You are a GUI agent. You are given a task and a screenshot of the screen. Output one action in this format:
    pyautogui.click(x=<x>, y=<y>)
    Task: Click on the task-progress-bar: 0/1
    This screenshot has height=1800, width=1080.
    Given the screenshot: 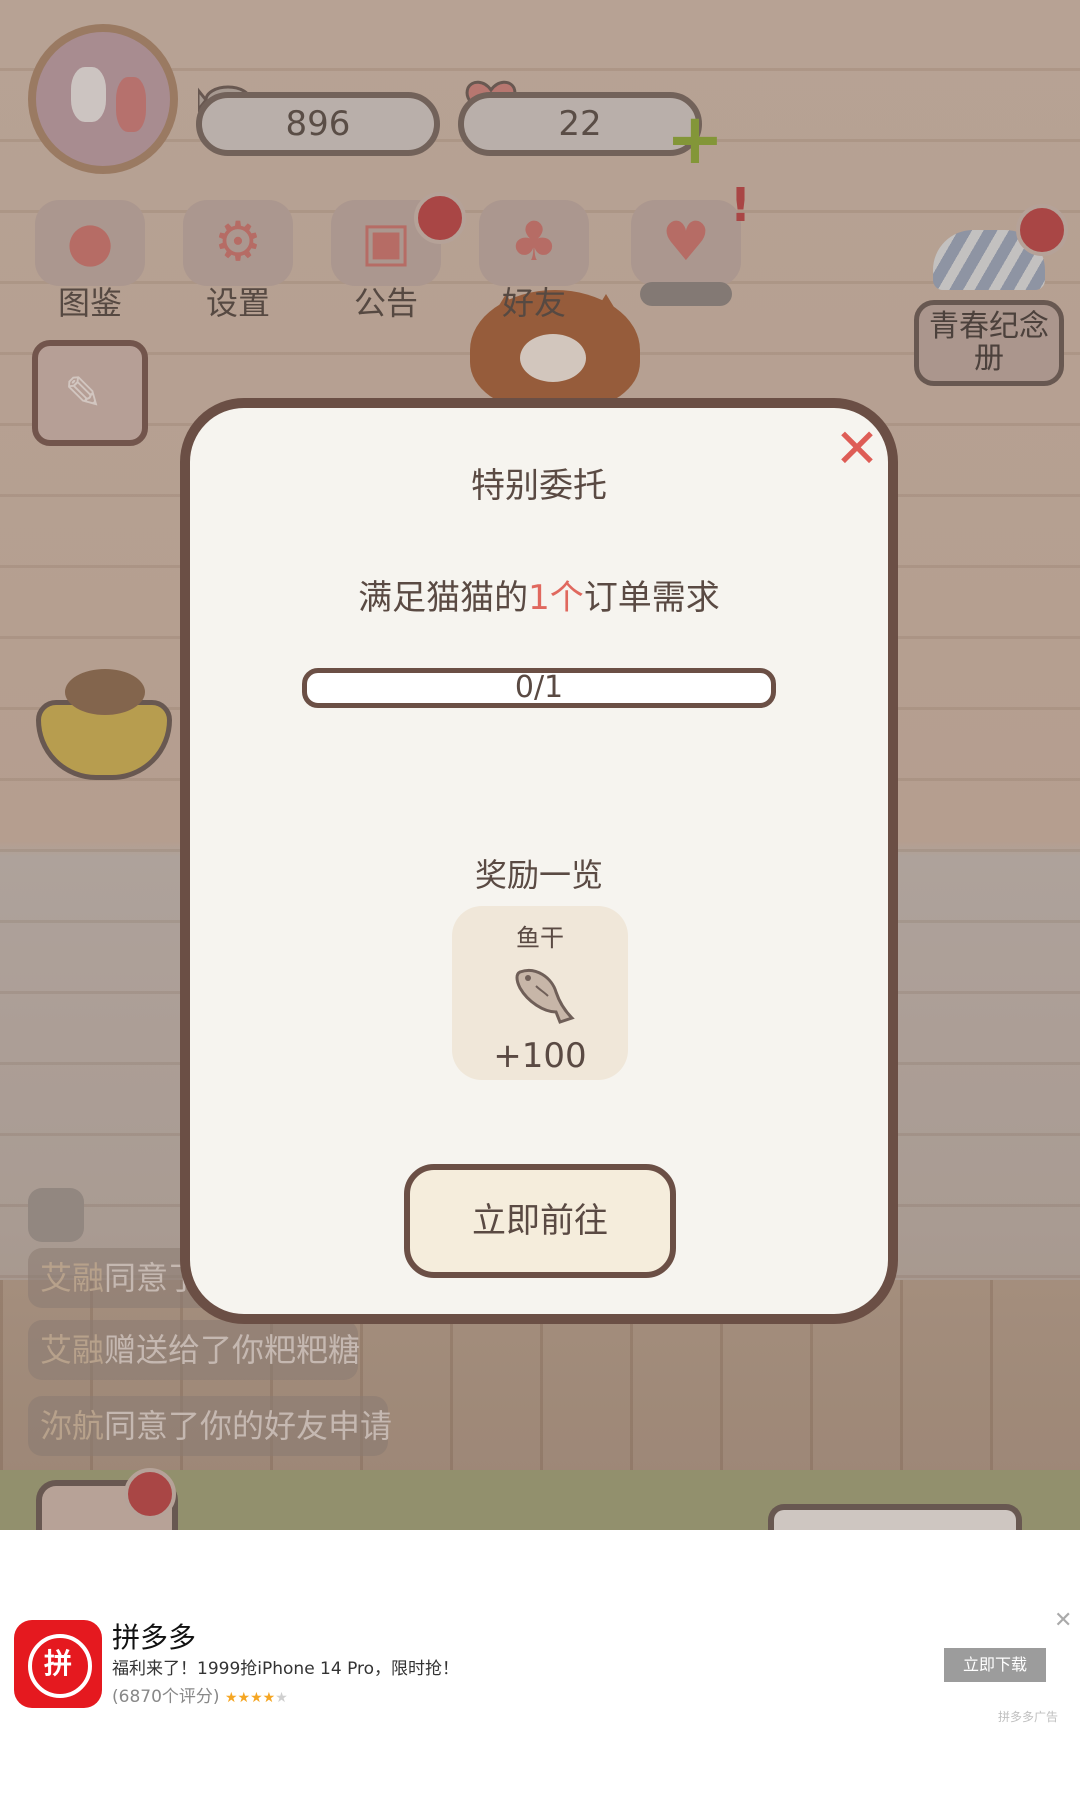 What is the action you would take?
    pyautogui.click(x=539, y=688)
    